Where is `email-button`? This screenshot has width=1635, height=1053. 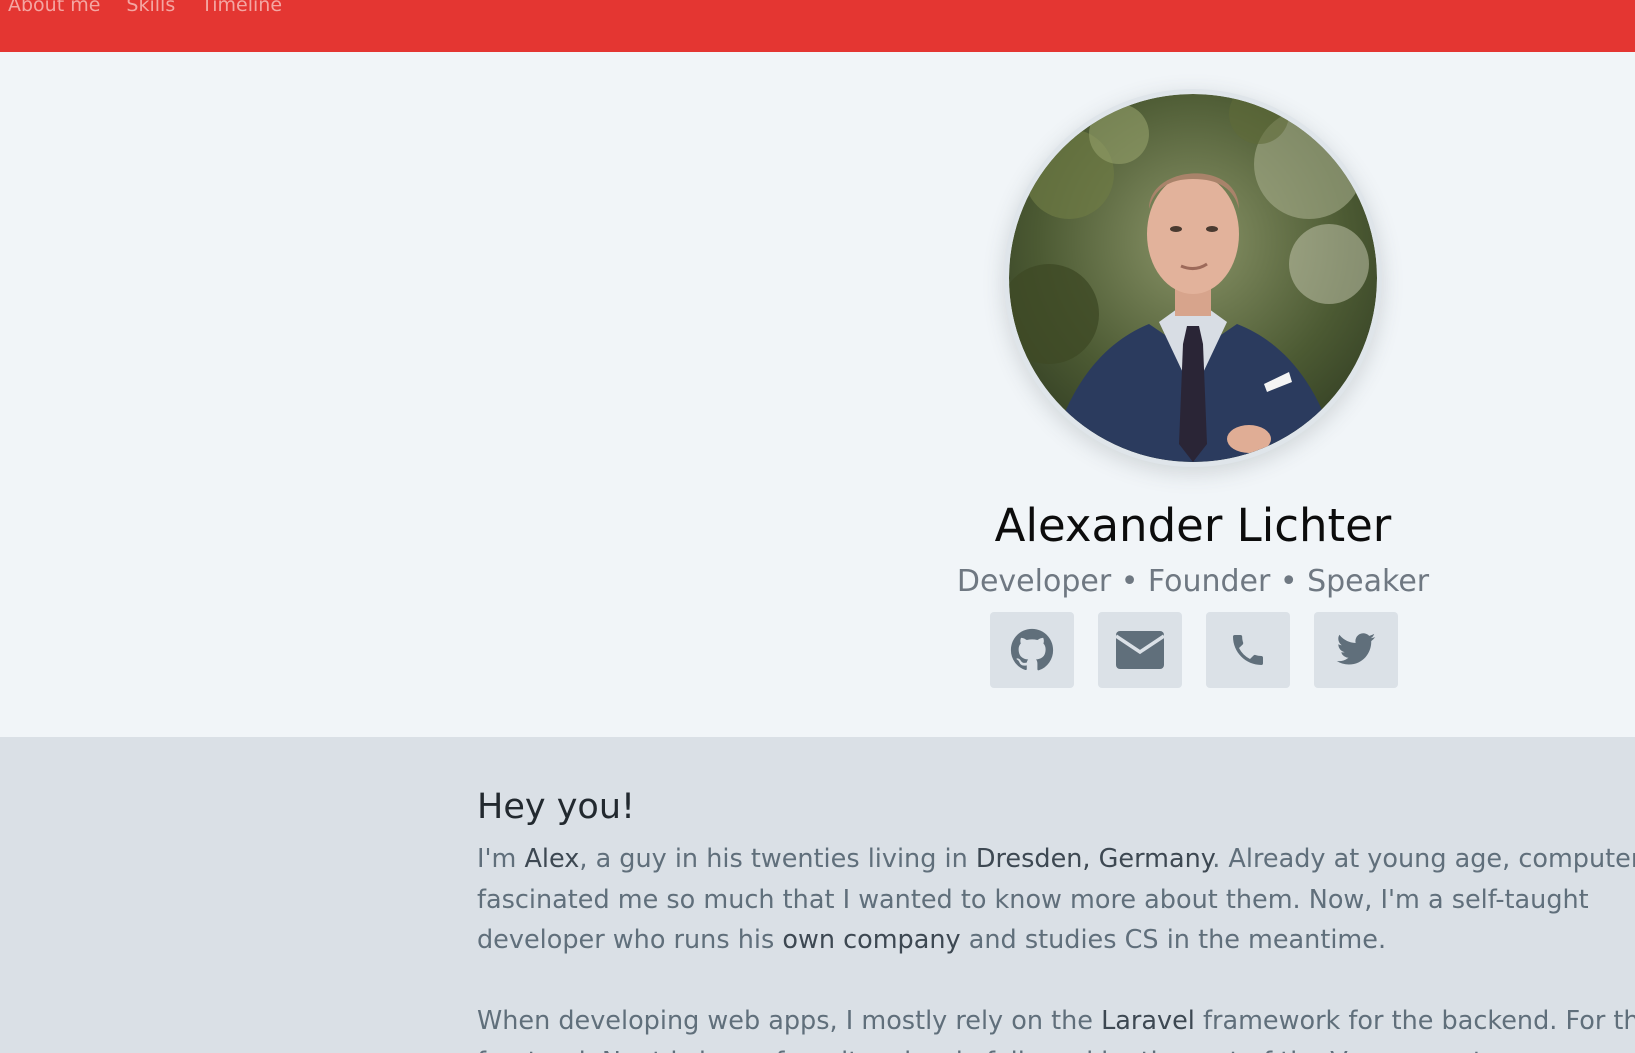
email-button is located at coordinates (1140, 650).